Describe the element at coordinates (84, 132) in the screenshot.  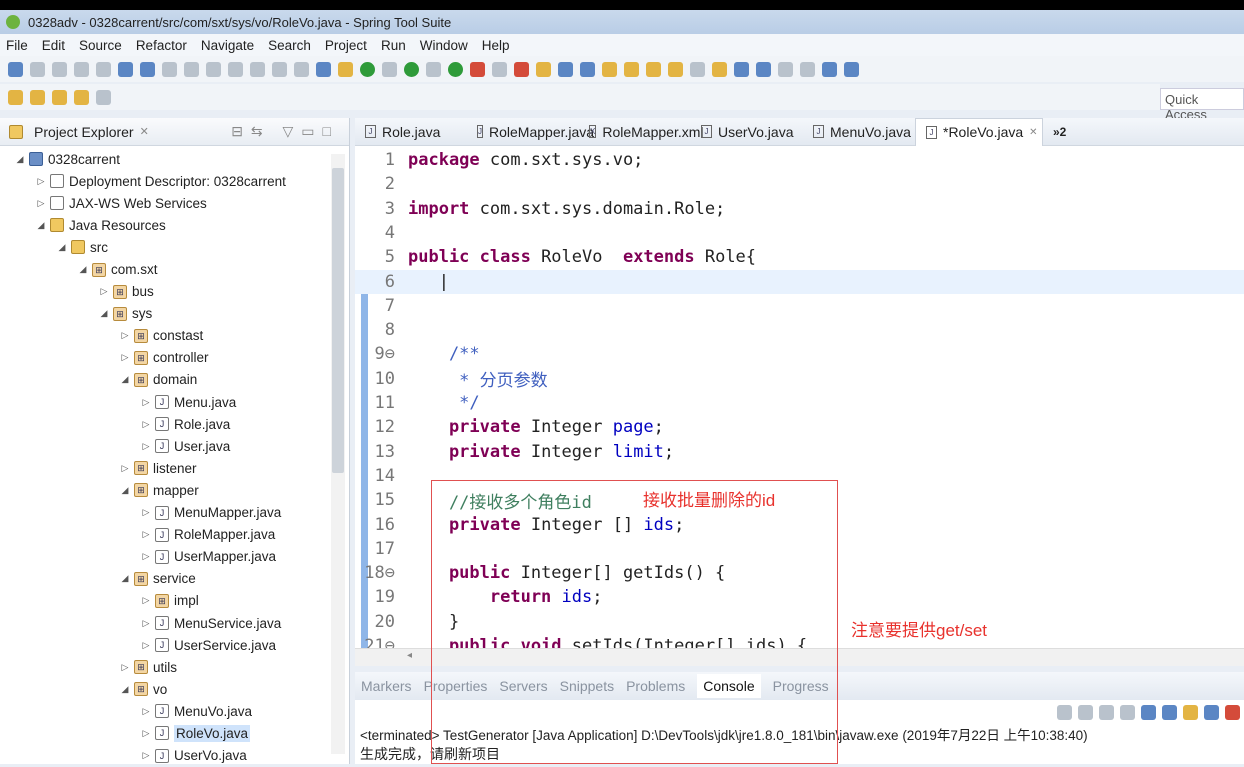
I see `project-explorer-title: Project Explorer` at that location.